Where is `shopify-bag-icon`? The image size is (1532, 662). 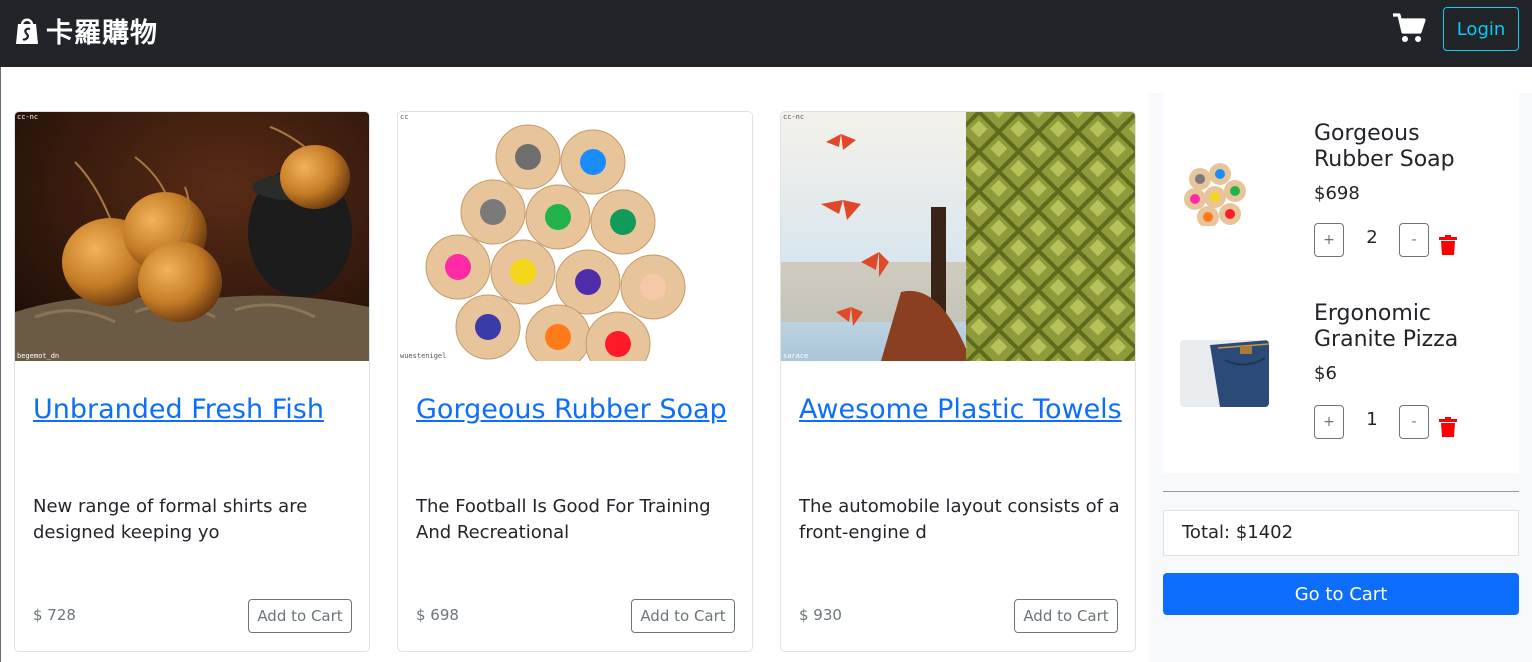
shopify-bag-icon is located at coordinates (27, 31).